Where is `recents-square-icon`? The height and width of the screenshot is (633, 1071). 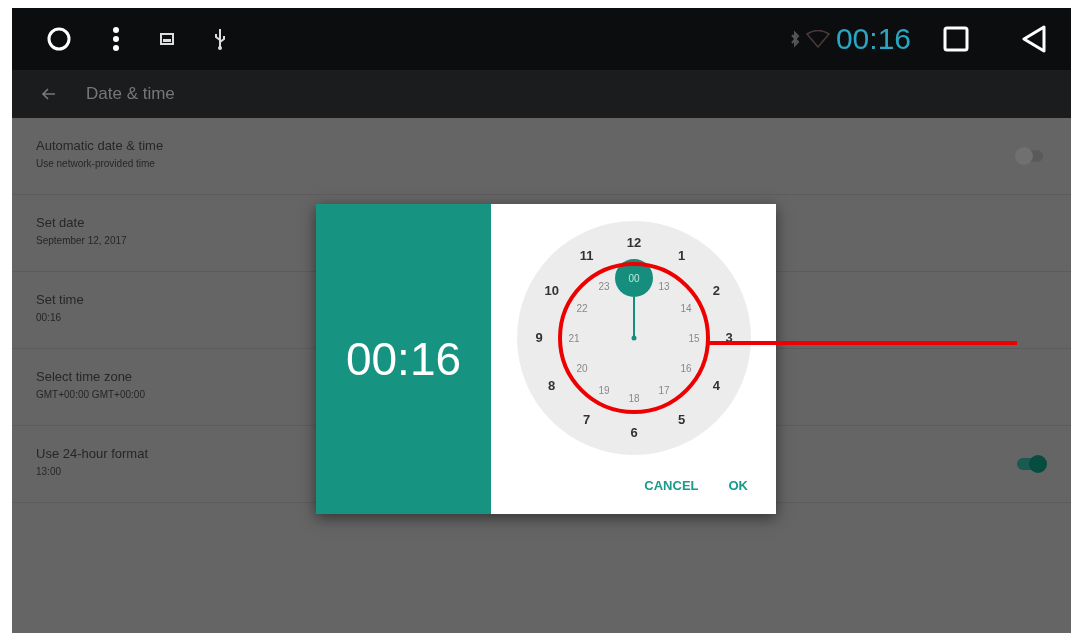
recents-square-icon is located at coordinates (956, 39).